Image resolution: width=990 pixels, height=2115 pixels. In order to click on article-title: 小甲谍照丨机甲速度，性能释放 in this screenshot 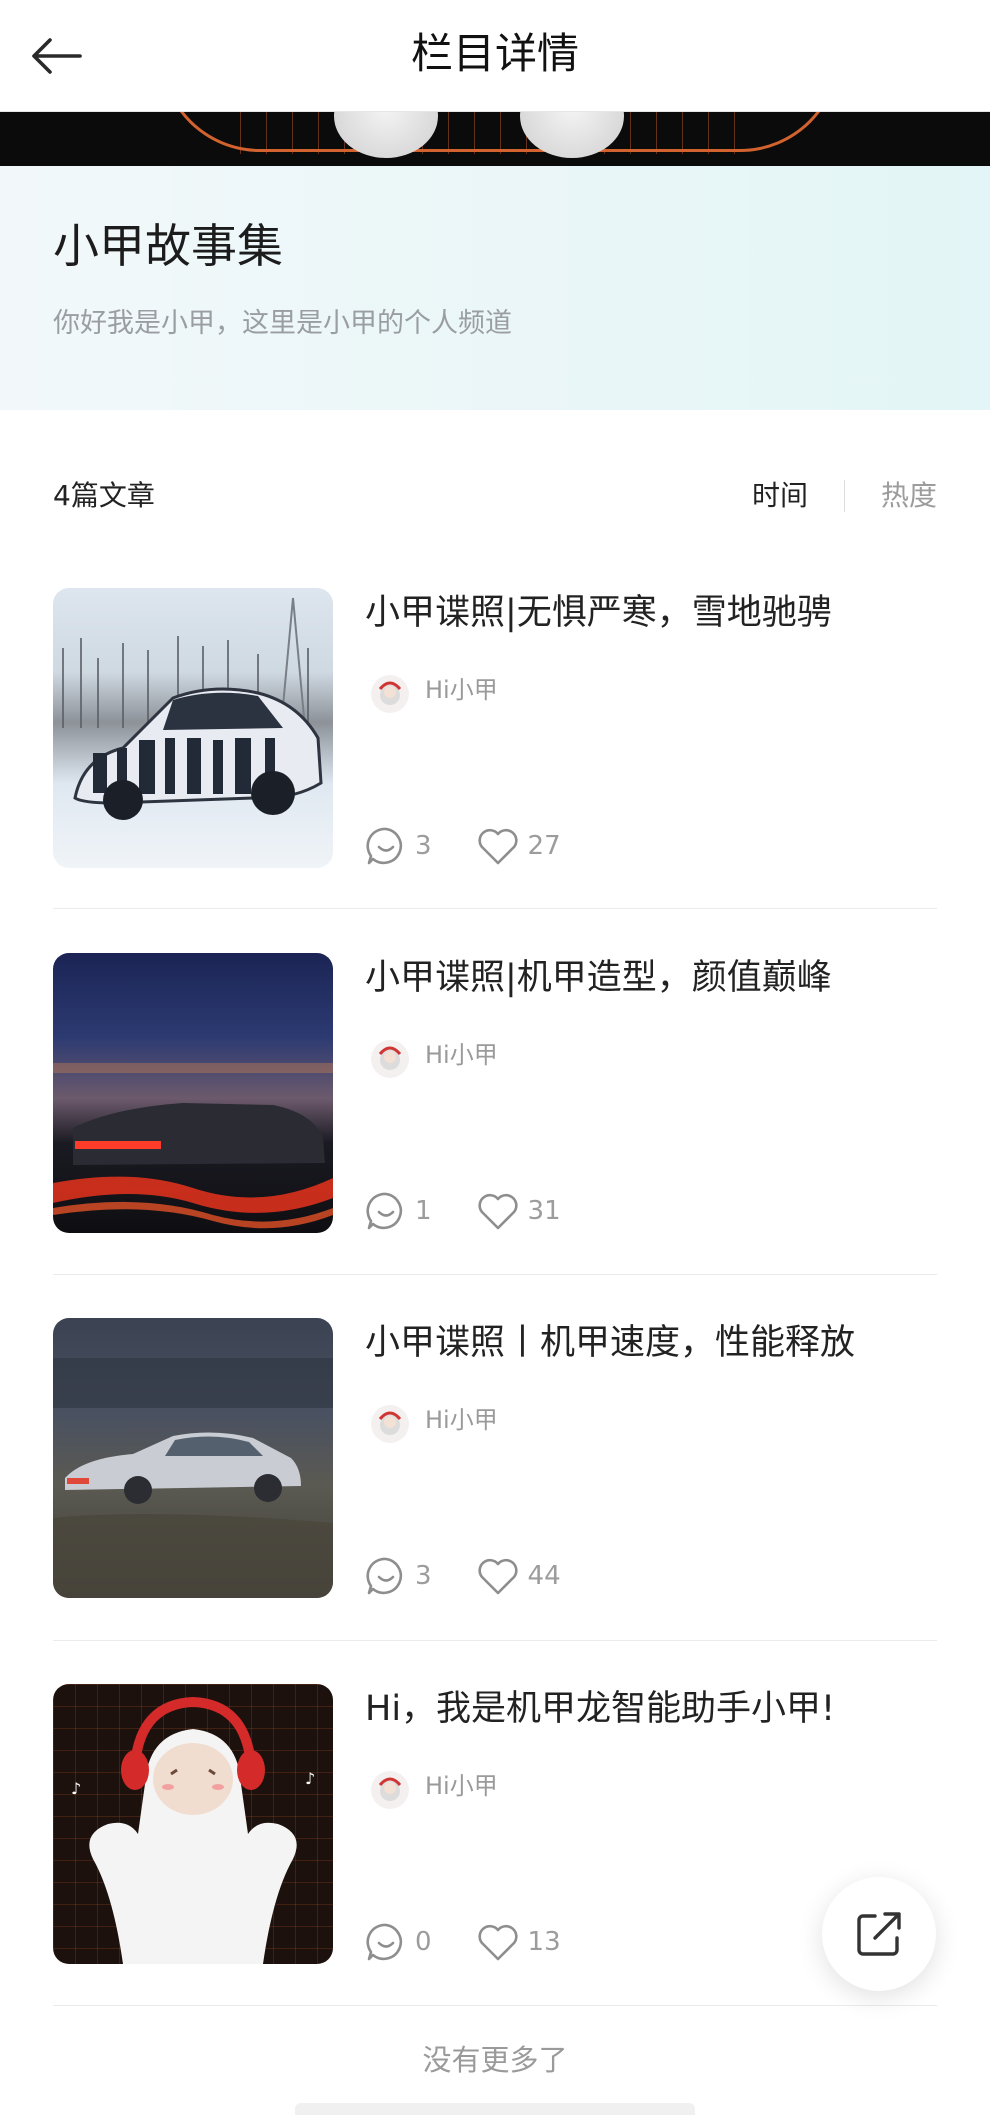, I will do `click(610, 1343)`.